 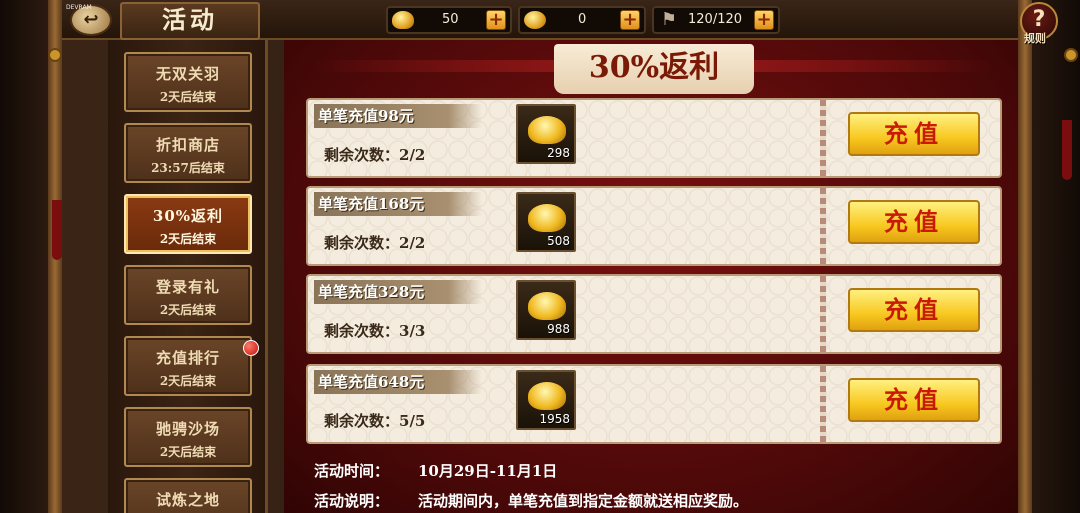 I want to click on add-coin-button: +, so click(x=630, y=20).